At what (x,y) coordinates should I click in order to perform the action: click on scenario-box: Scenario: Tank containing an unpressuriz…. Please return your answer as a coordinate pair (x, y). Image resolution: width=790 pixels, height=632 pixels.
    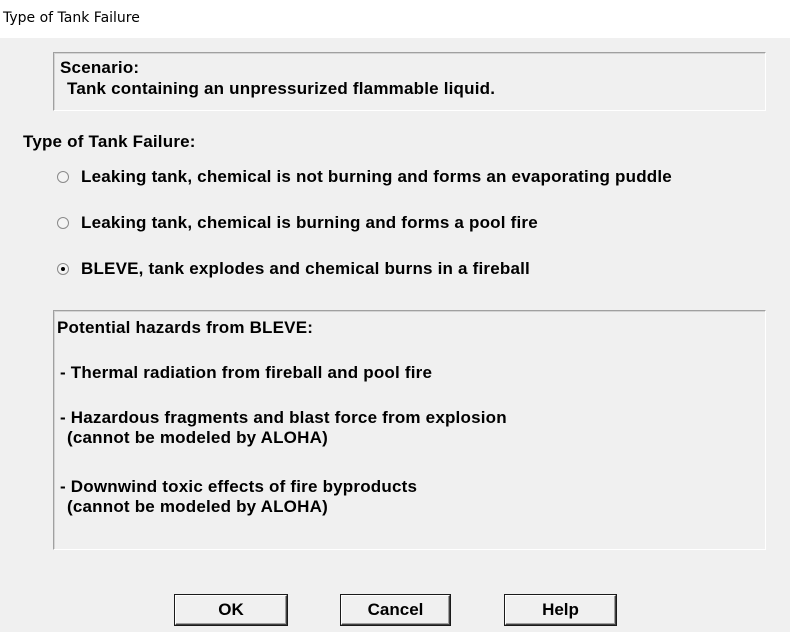
    Looking at the image, I should click on (409, 81).